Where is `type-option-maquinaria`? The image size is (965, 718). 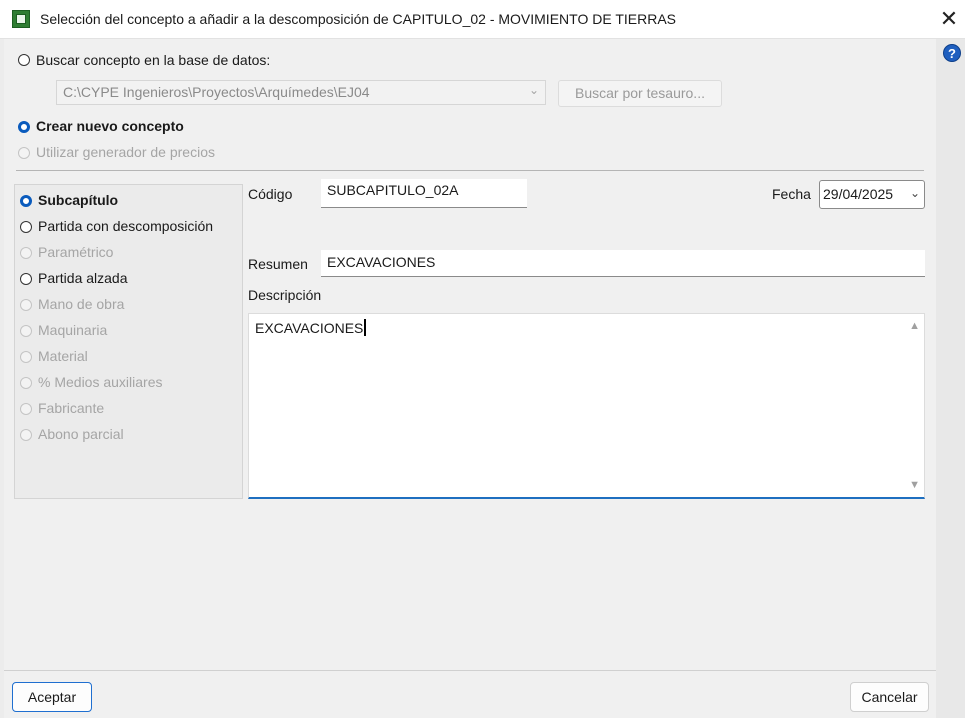 type-option-maquinaria is located at coordinates (26, 332).